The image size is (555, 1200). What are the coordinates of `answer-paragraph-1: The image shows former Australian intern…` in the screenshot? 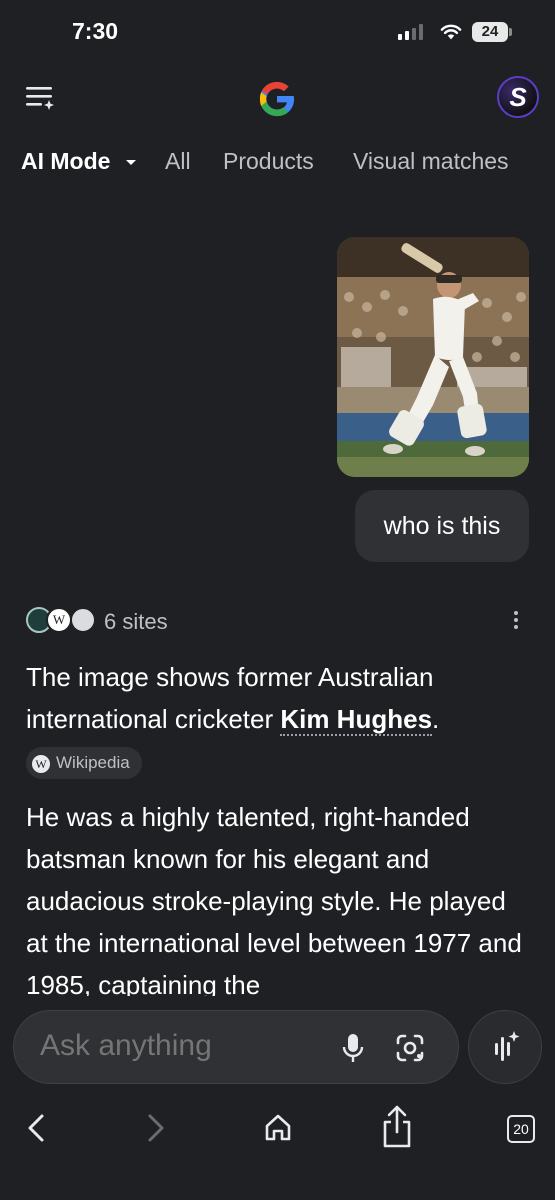 It's located at (278, 719).